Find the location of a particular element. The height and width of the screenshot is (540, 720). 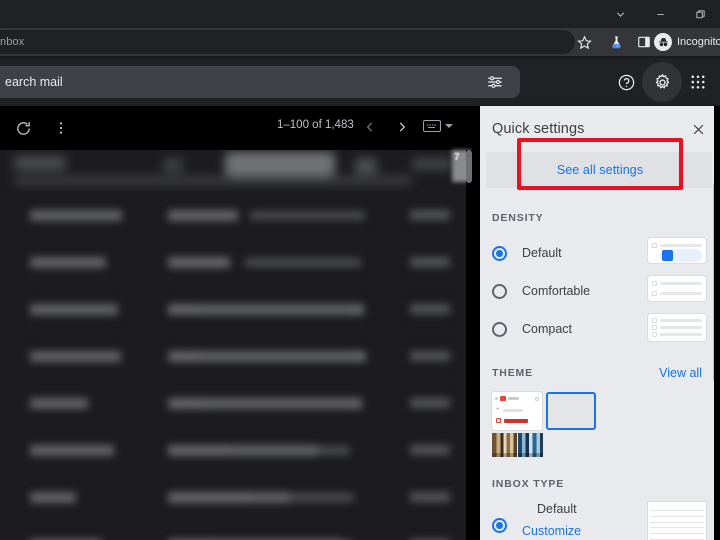

address-bar-text: nbox is located at coordinates (12, 42).